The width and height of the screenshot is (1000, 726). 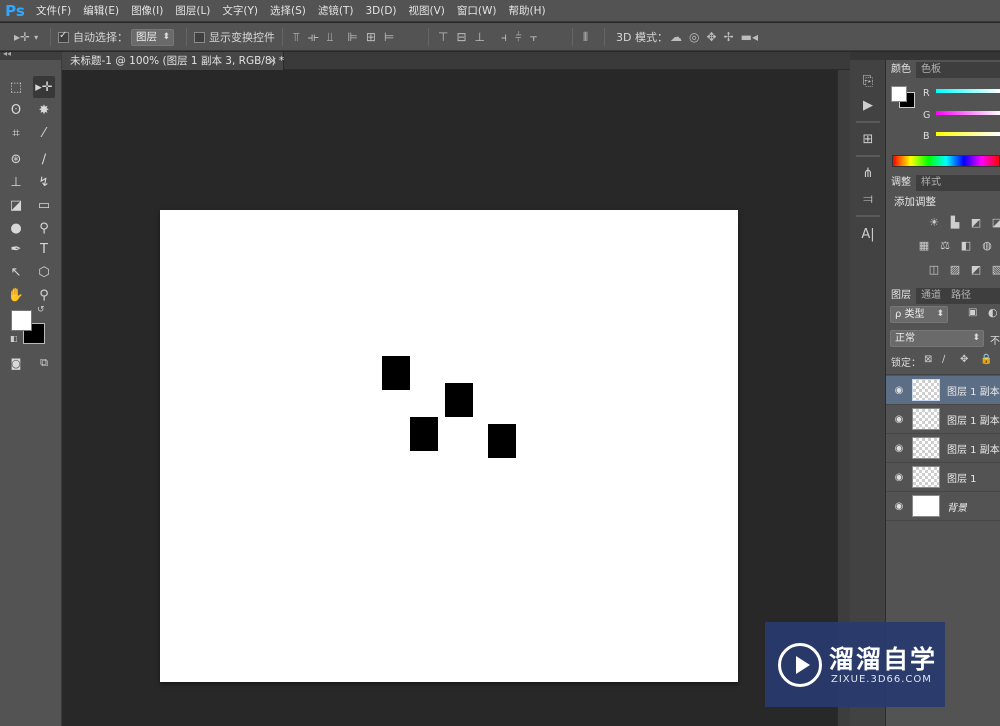 I want to click on distribute-top-icon: ⊤, so click(x=443, y=37).